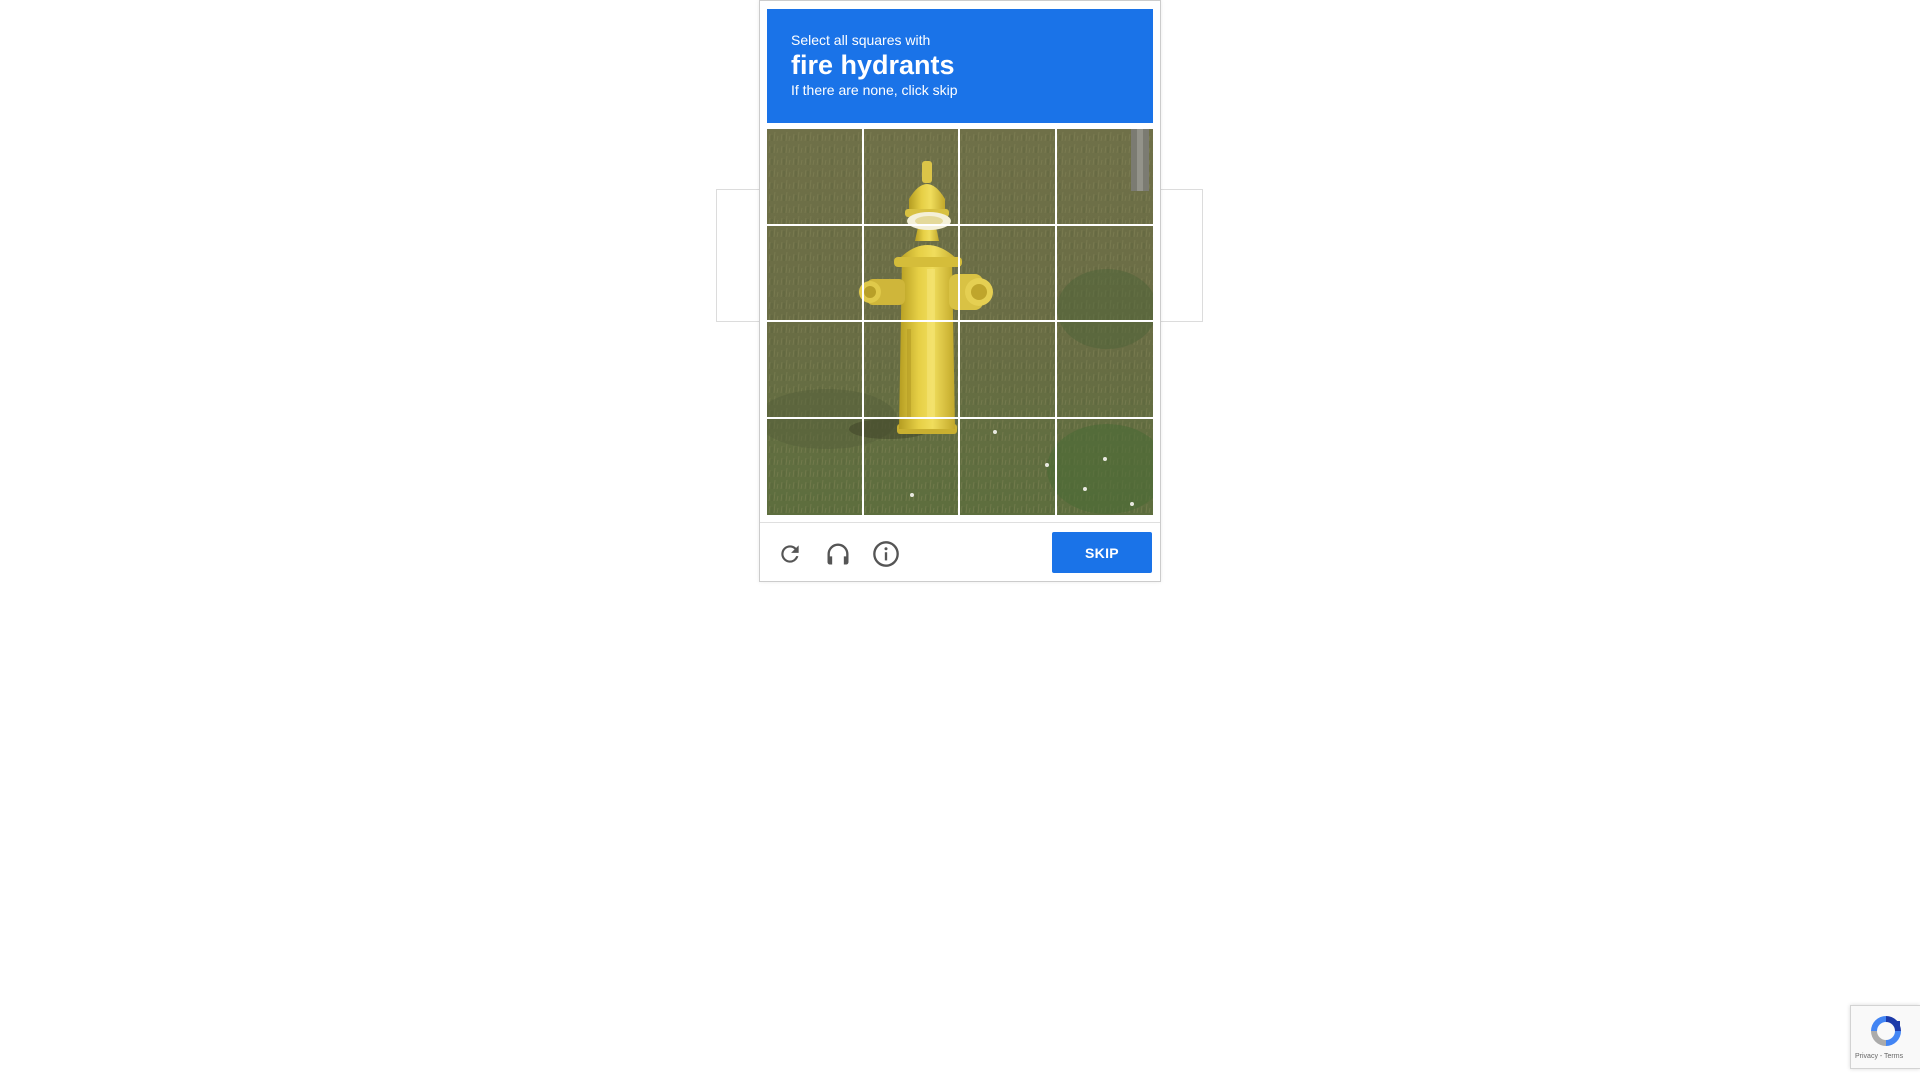 Image resolution: width=1920 pixels, height=1080 pixels. I want to click on challenge-footer: SKIP, so click(960, 552).